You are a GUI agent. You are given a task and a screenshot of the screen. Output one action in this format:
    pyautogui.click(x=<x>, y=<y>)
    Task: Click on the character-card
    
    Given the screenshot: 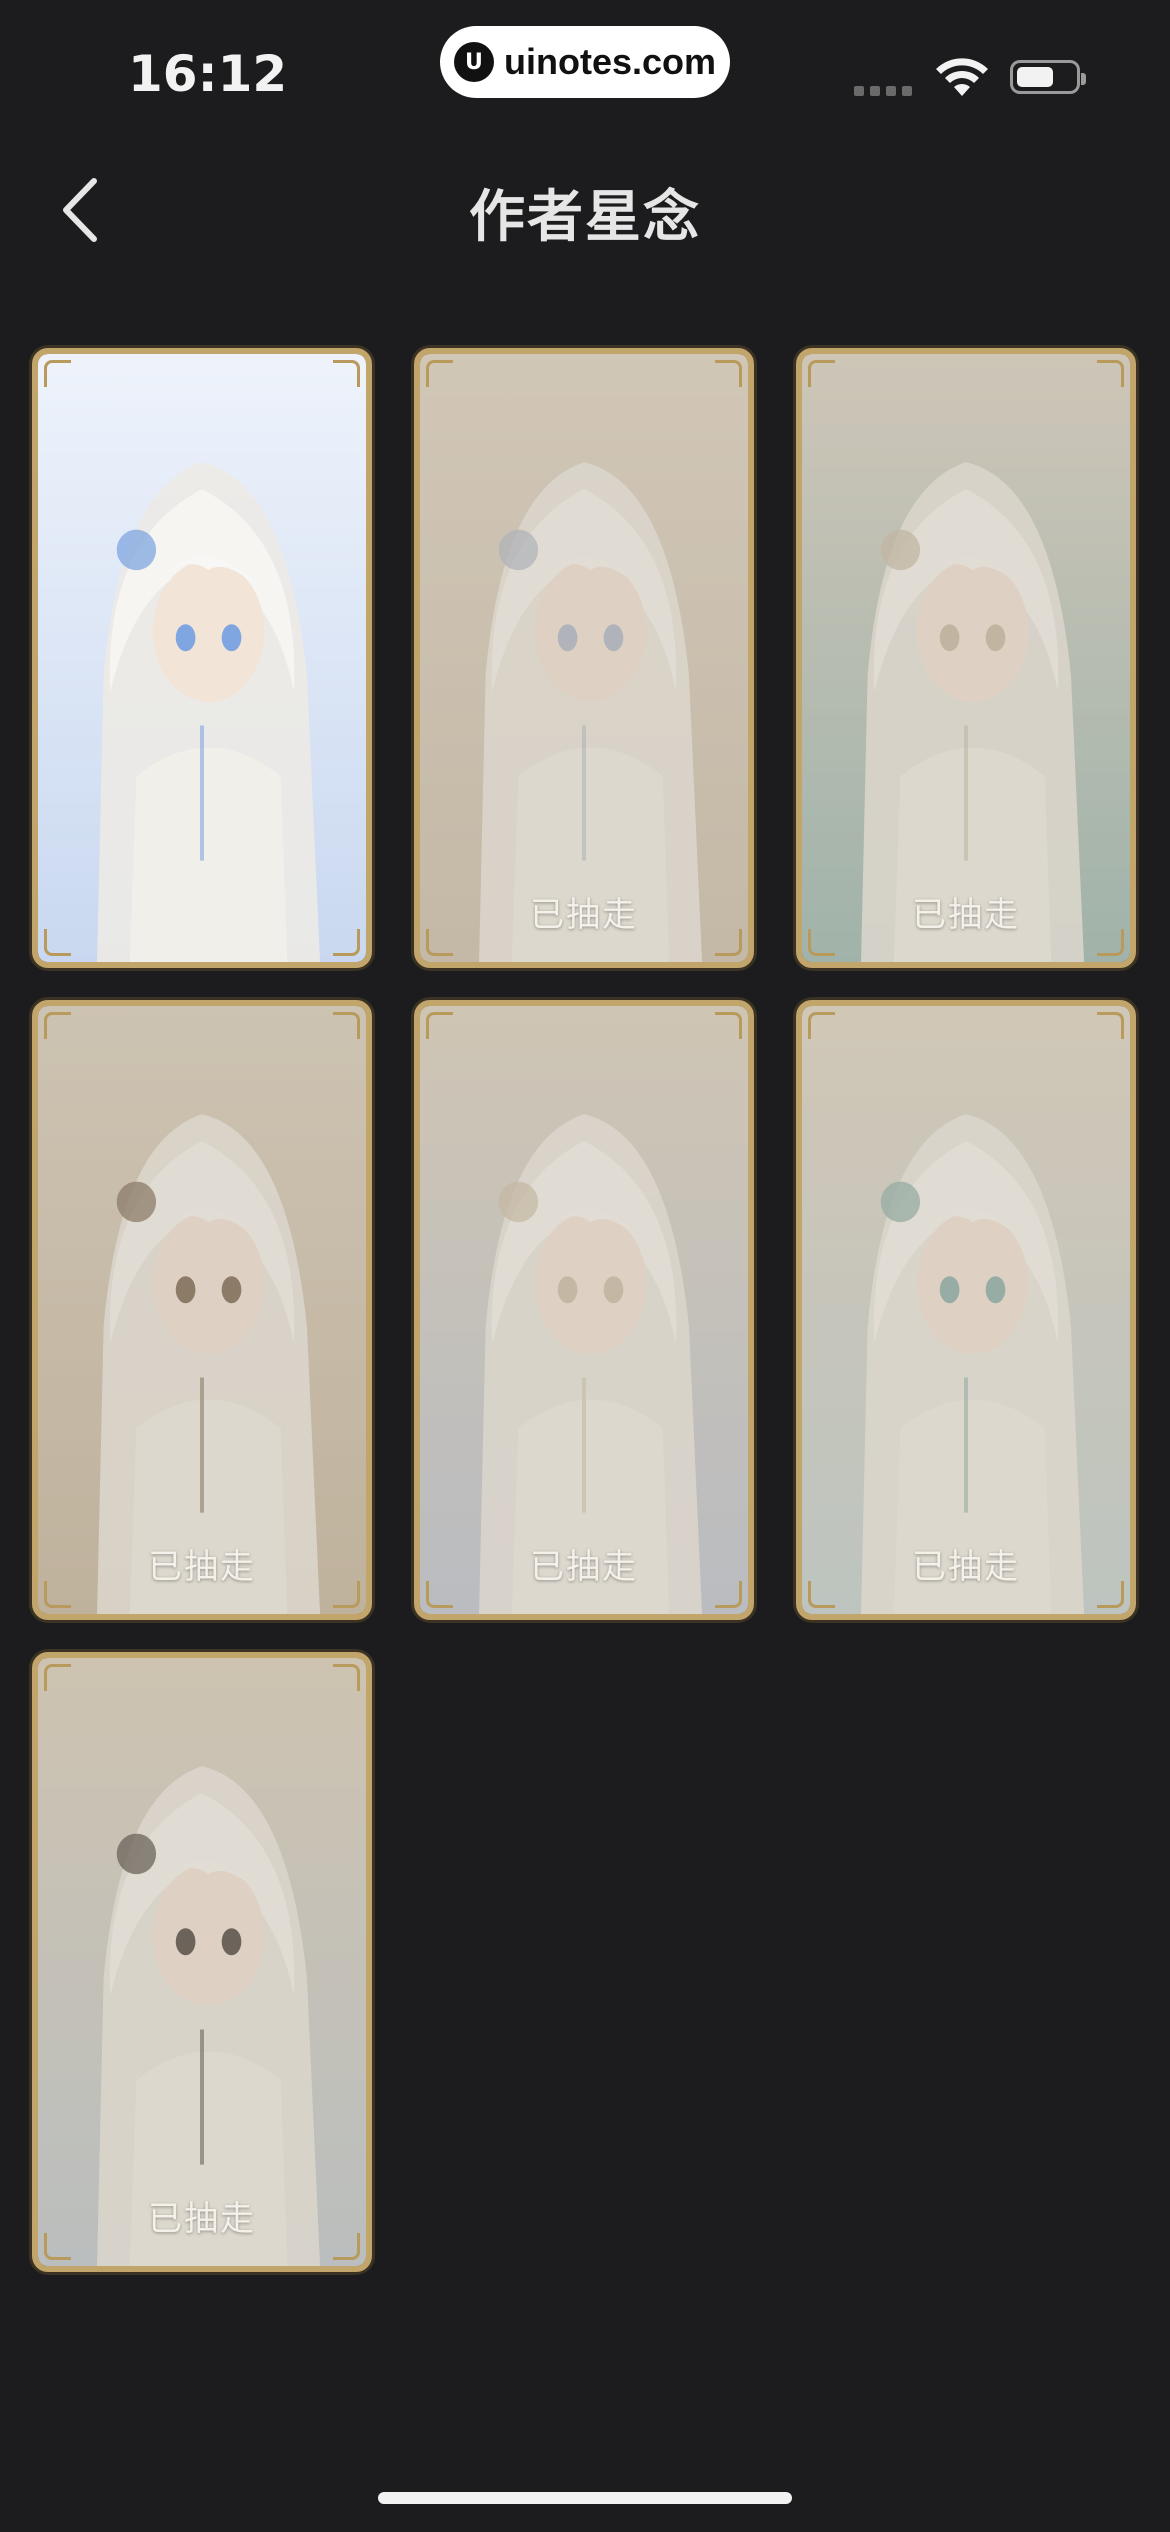 What is the action you would take?
    pyautogui.click(x=202, y=658)
    